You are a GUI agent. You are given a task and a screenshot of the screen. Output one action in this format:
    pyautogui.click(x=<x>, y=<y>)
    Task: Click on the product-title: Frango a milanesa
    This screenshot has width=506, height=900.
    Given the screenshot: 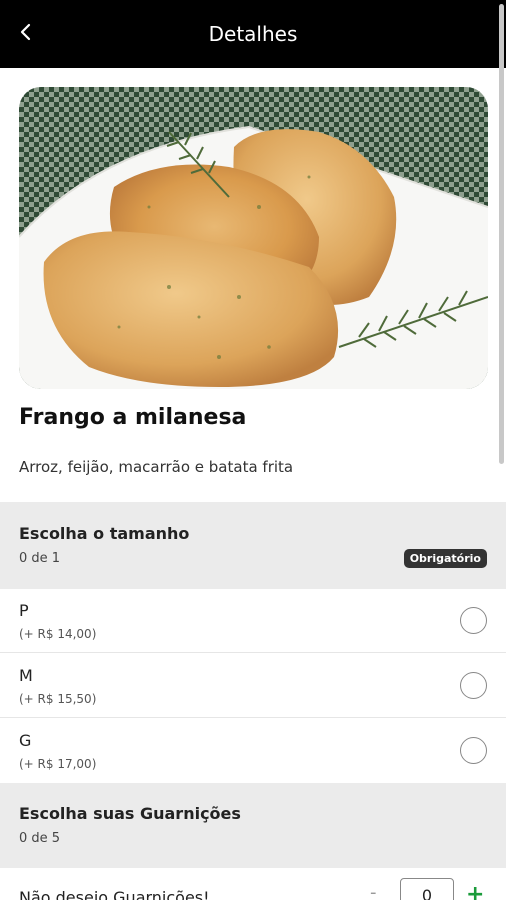 What is the action you would take?
    pyautogui.click(x=133, y=417)
    